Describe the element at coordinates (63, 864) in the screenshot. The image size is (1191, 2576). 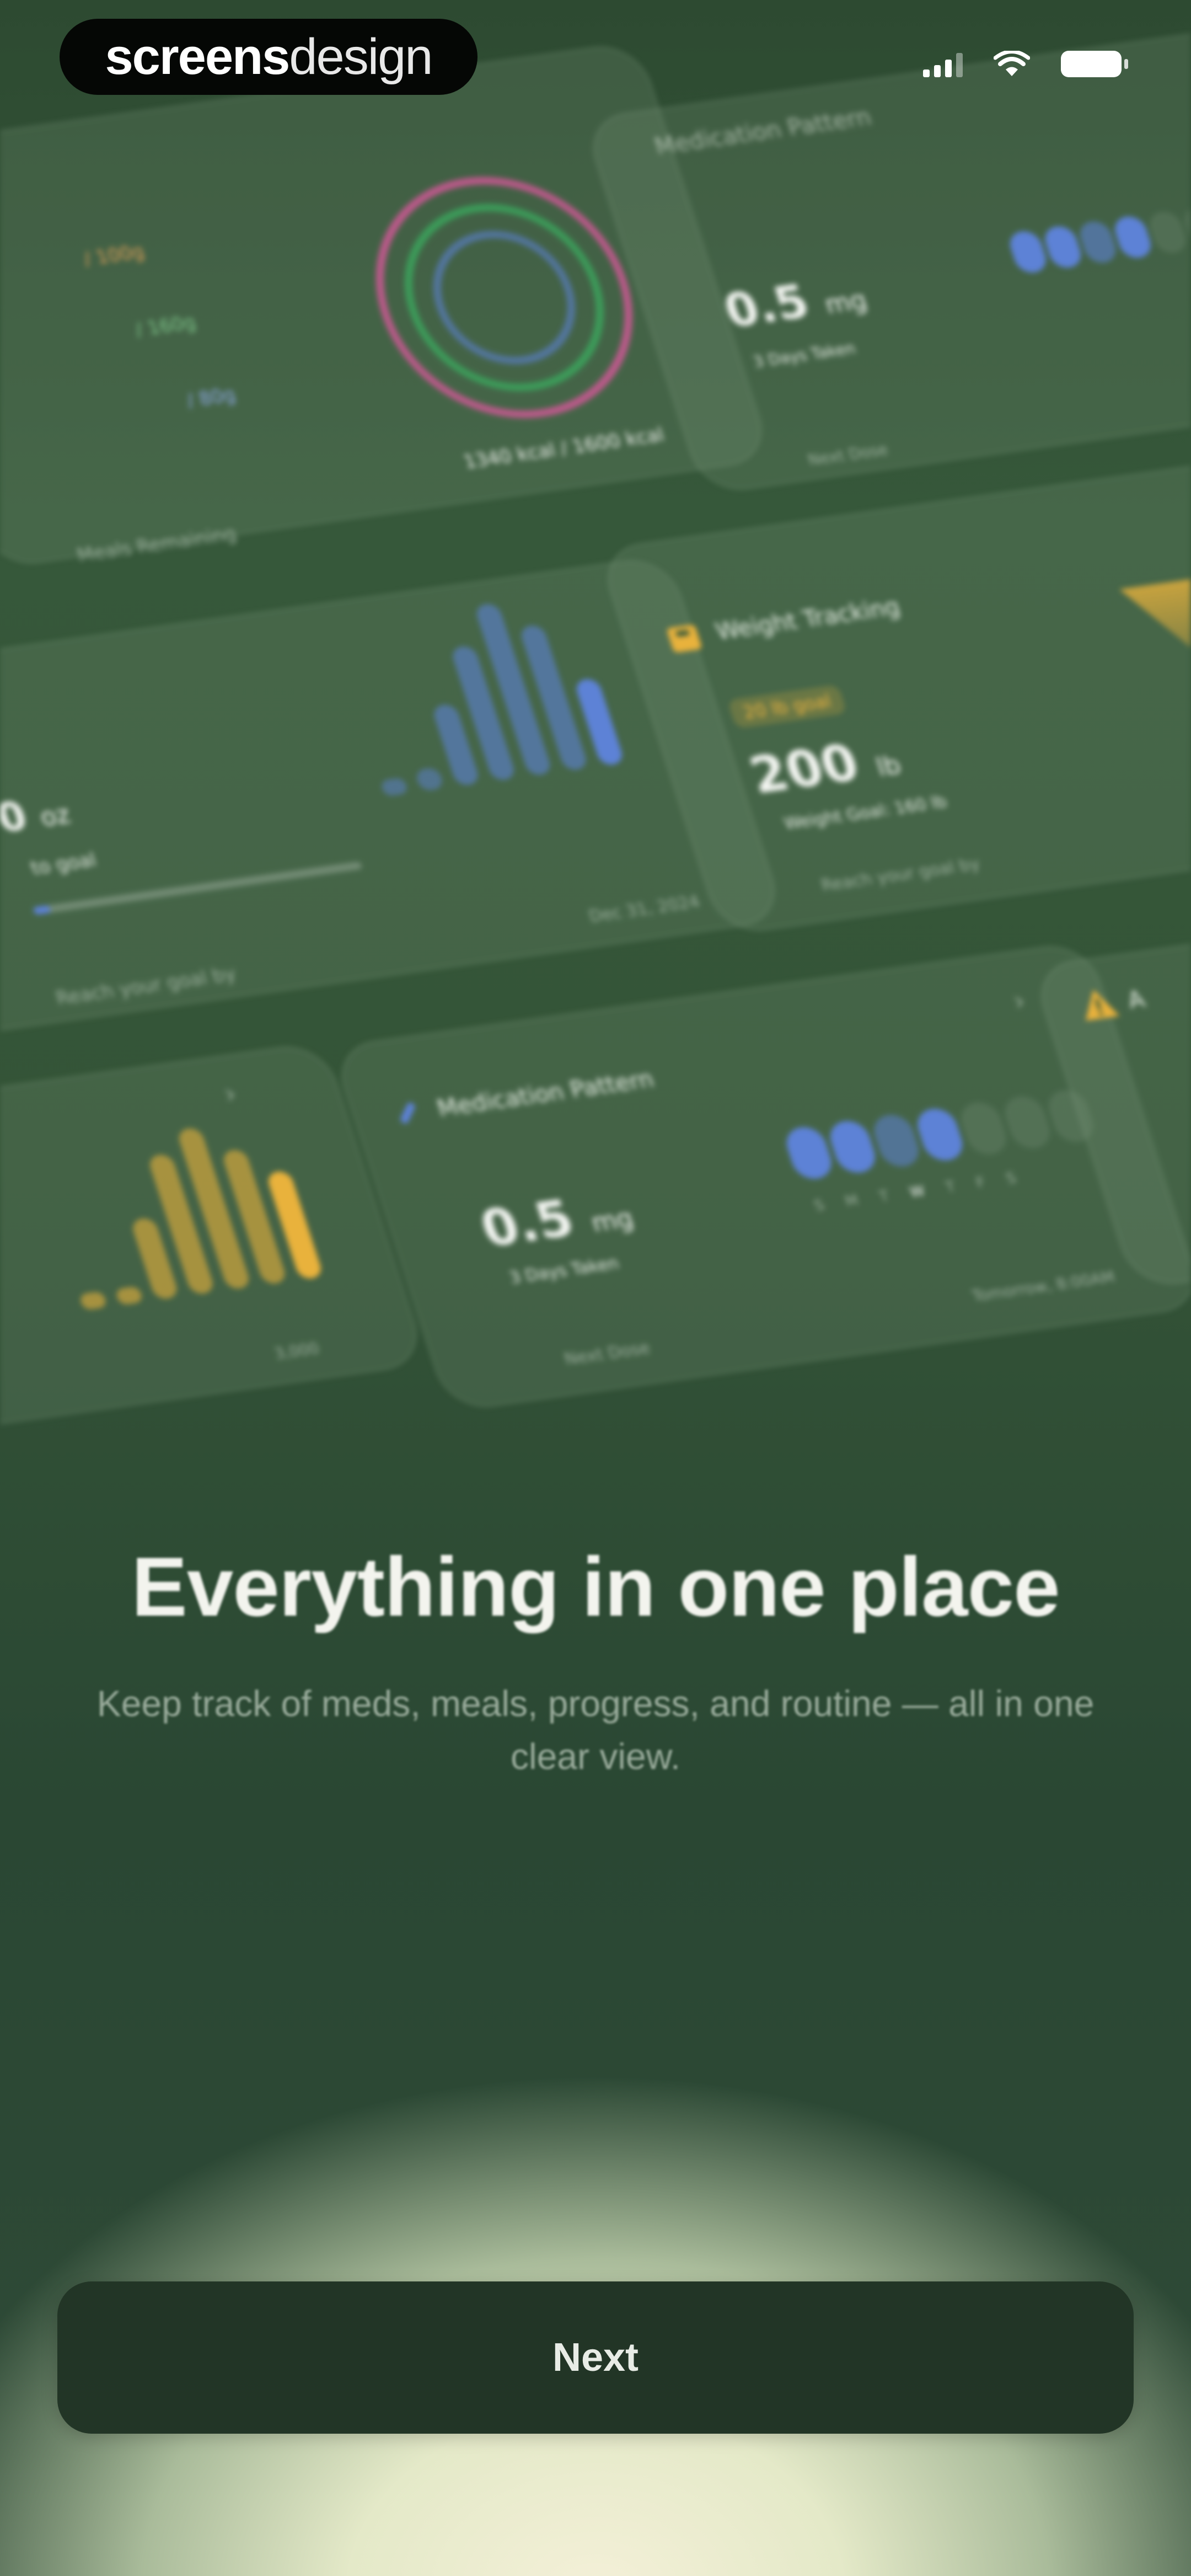
I see `water-sub: to goal` at that location.